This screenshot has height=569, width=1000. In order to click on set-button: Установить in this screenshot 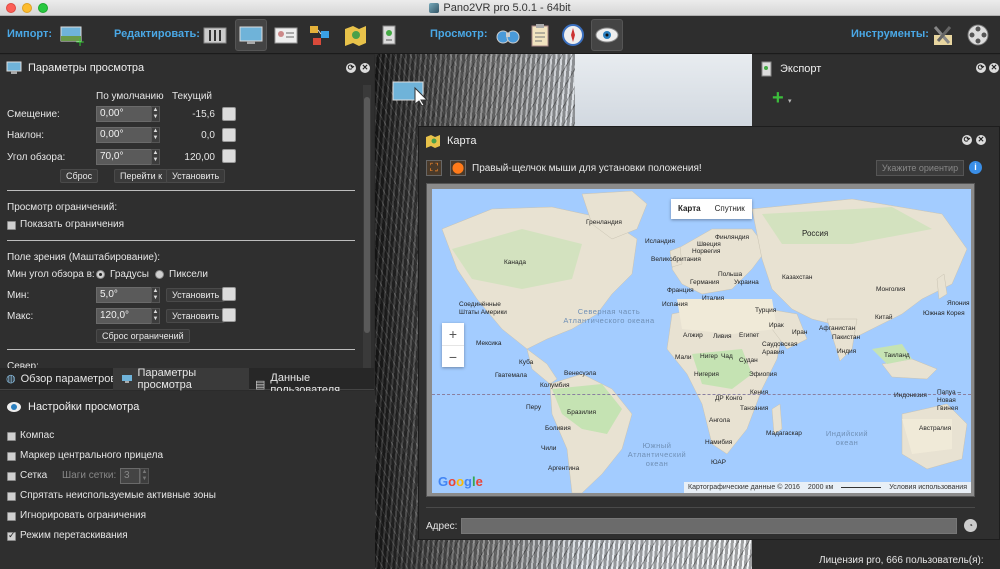, I will do `click(196, 176)`.